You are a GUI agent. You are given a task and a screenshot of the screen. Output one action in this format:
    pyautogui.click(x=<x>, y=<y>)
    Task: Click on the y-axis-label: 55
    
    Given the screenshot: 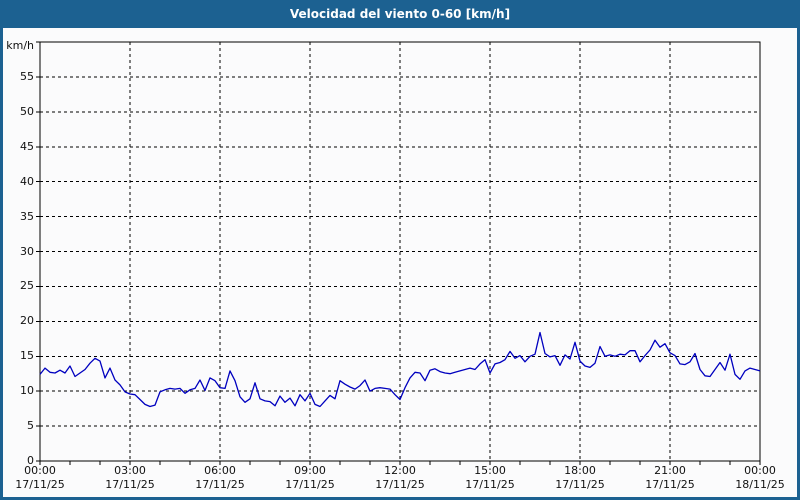 What is the action you would take?
    pyautogui.click(x=27, y=76)
    